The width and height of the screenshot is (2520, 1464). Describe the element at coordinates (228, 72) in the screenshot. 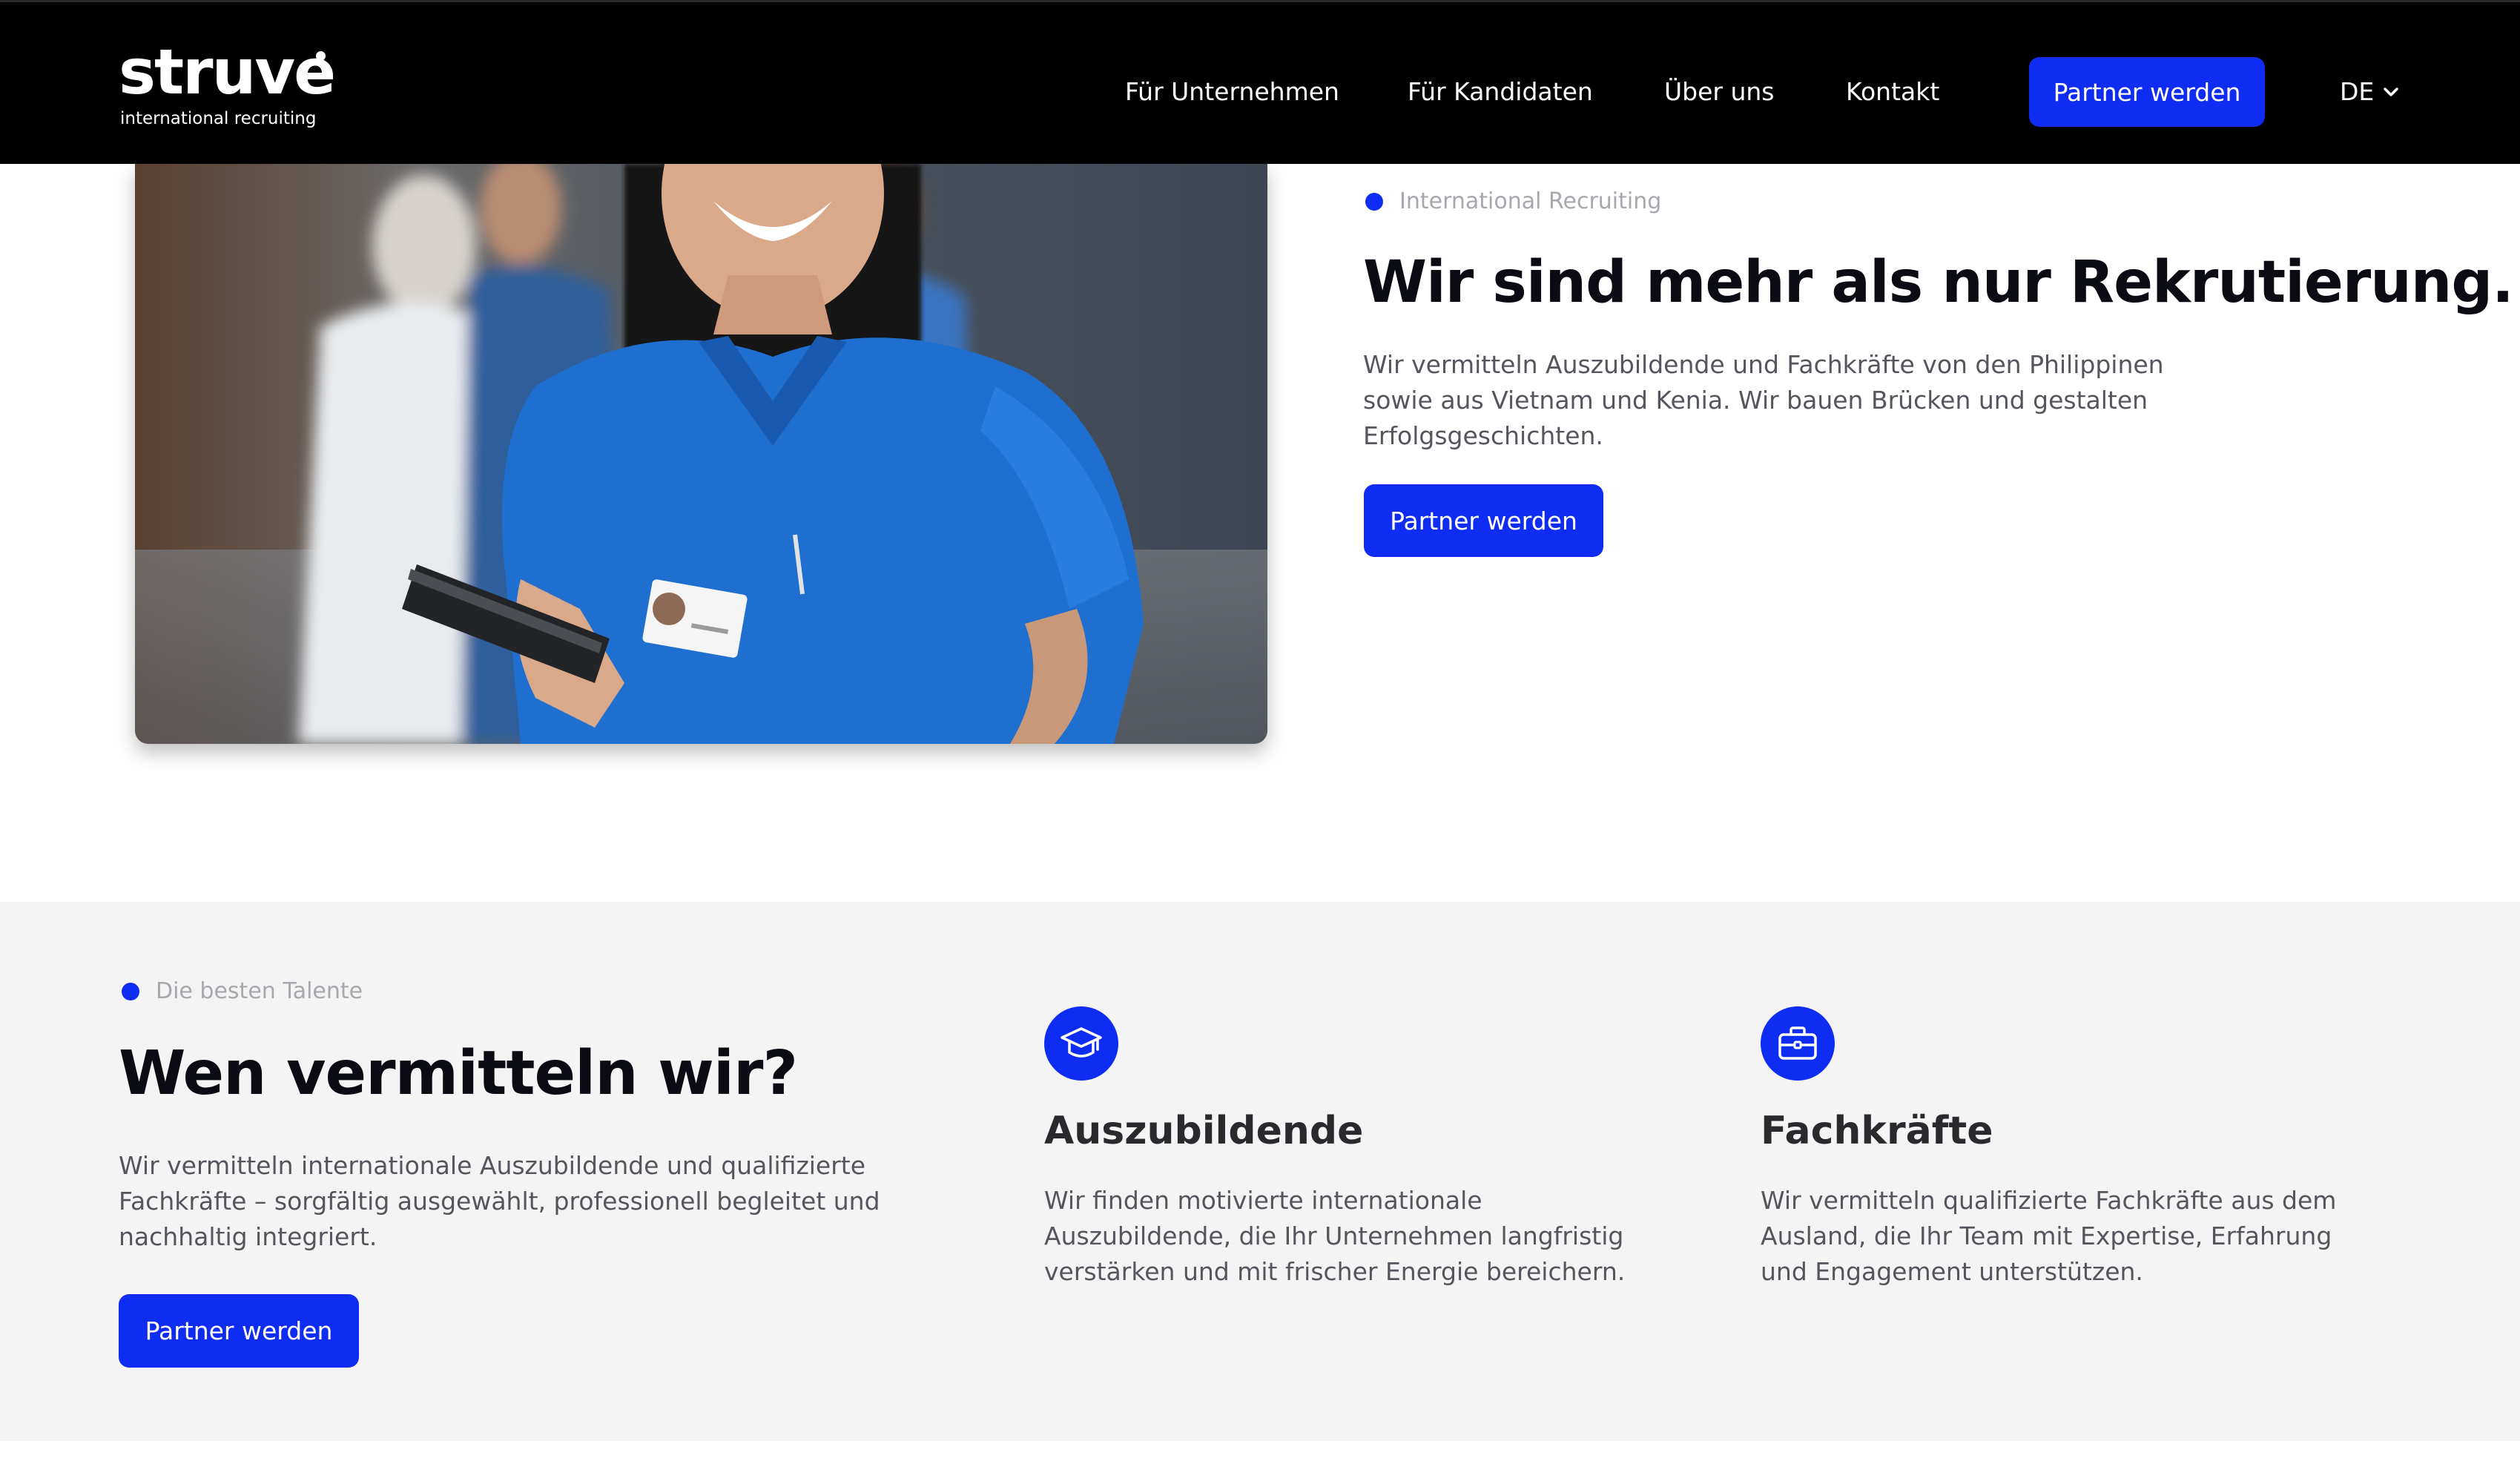

I see `logo-wordmark: struve` at that location.